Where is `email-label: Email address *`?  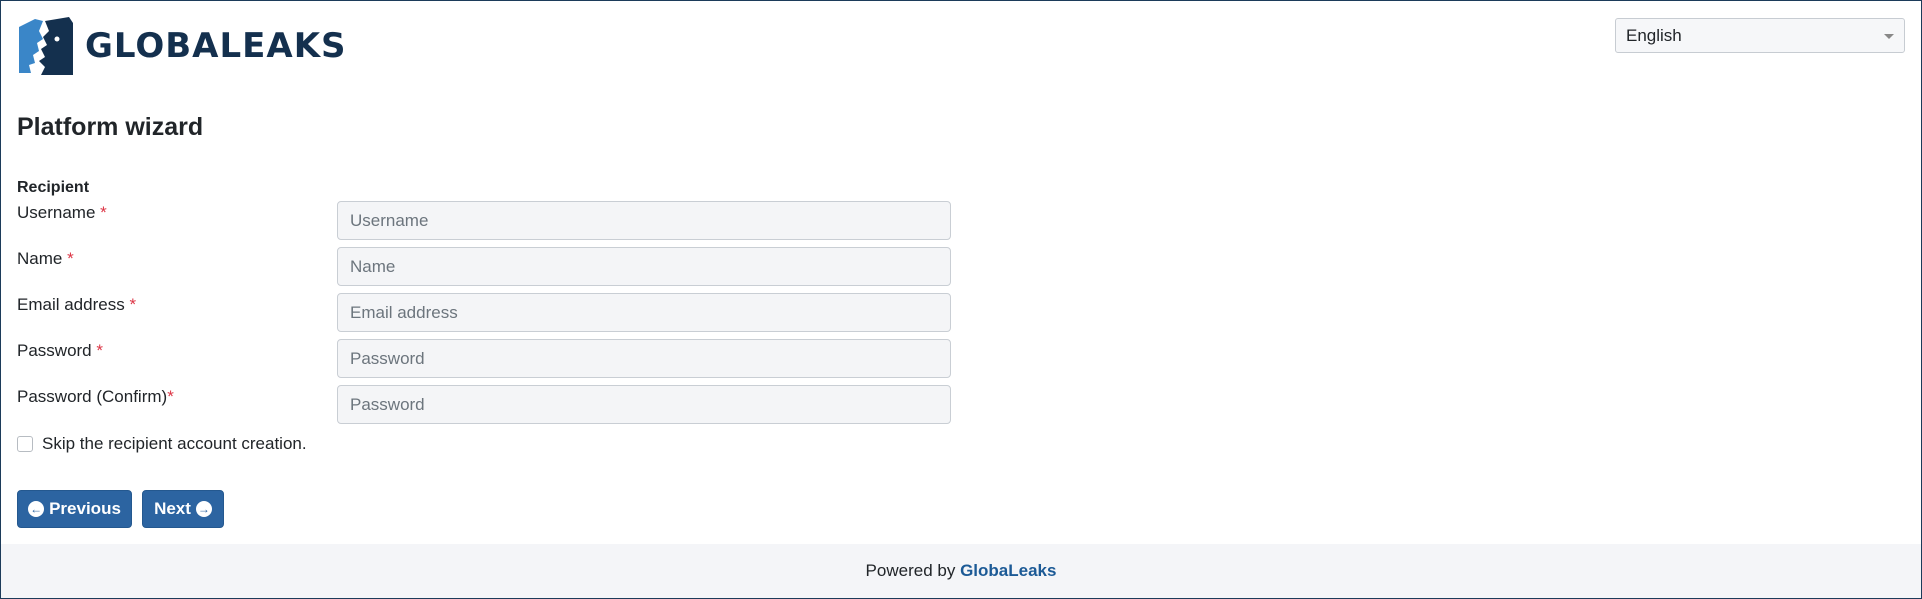
email-label: Email address * is located at coordinates (76, 305).